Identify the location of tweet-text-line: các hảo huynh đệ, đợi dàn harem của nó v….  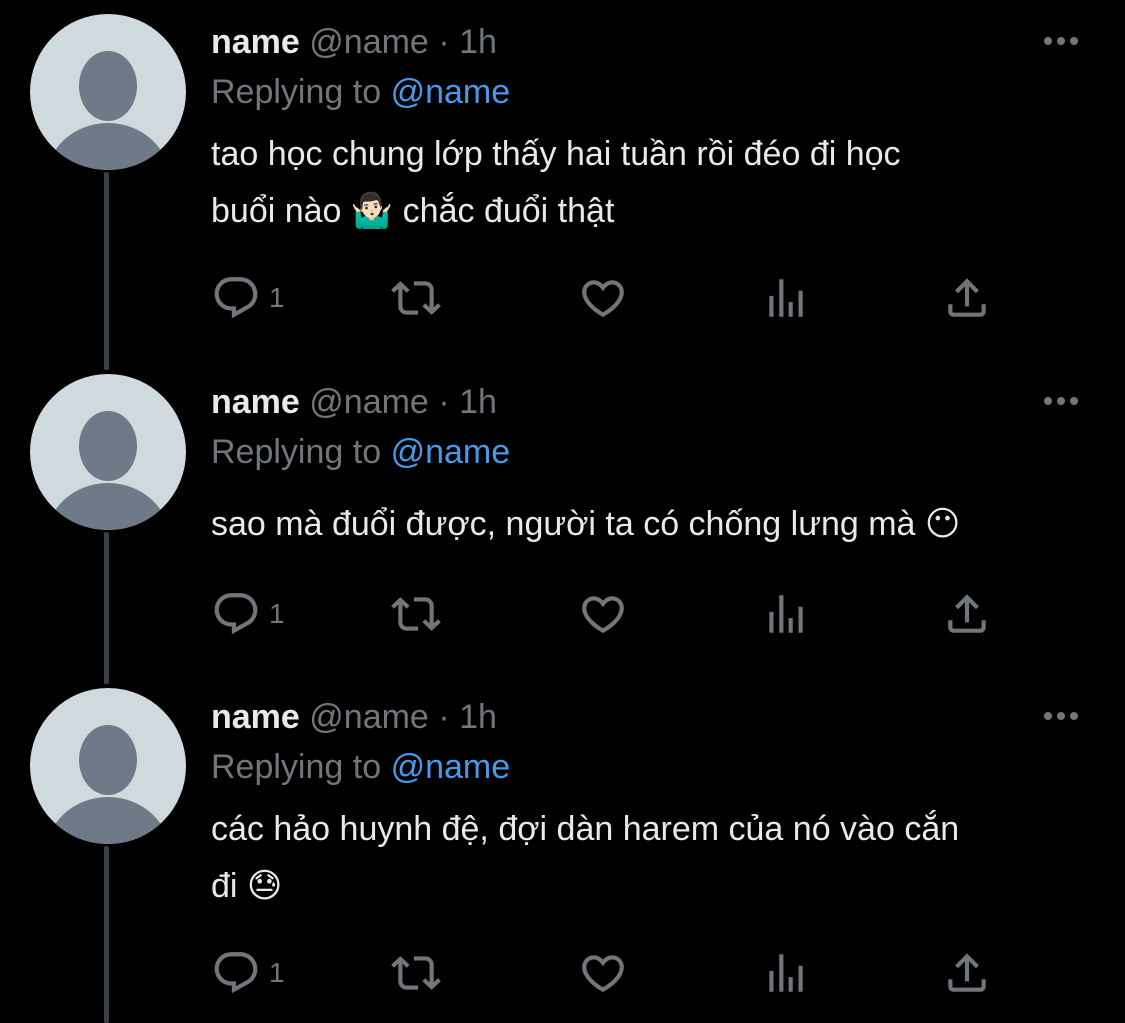
(585, 829).